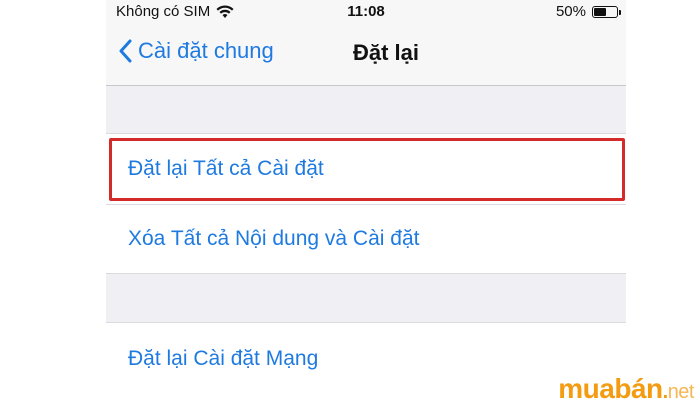  I want to click on list-item-label: Đặt lại Tất cả Cài đặt, so click(226, 168).